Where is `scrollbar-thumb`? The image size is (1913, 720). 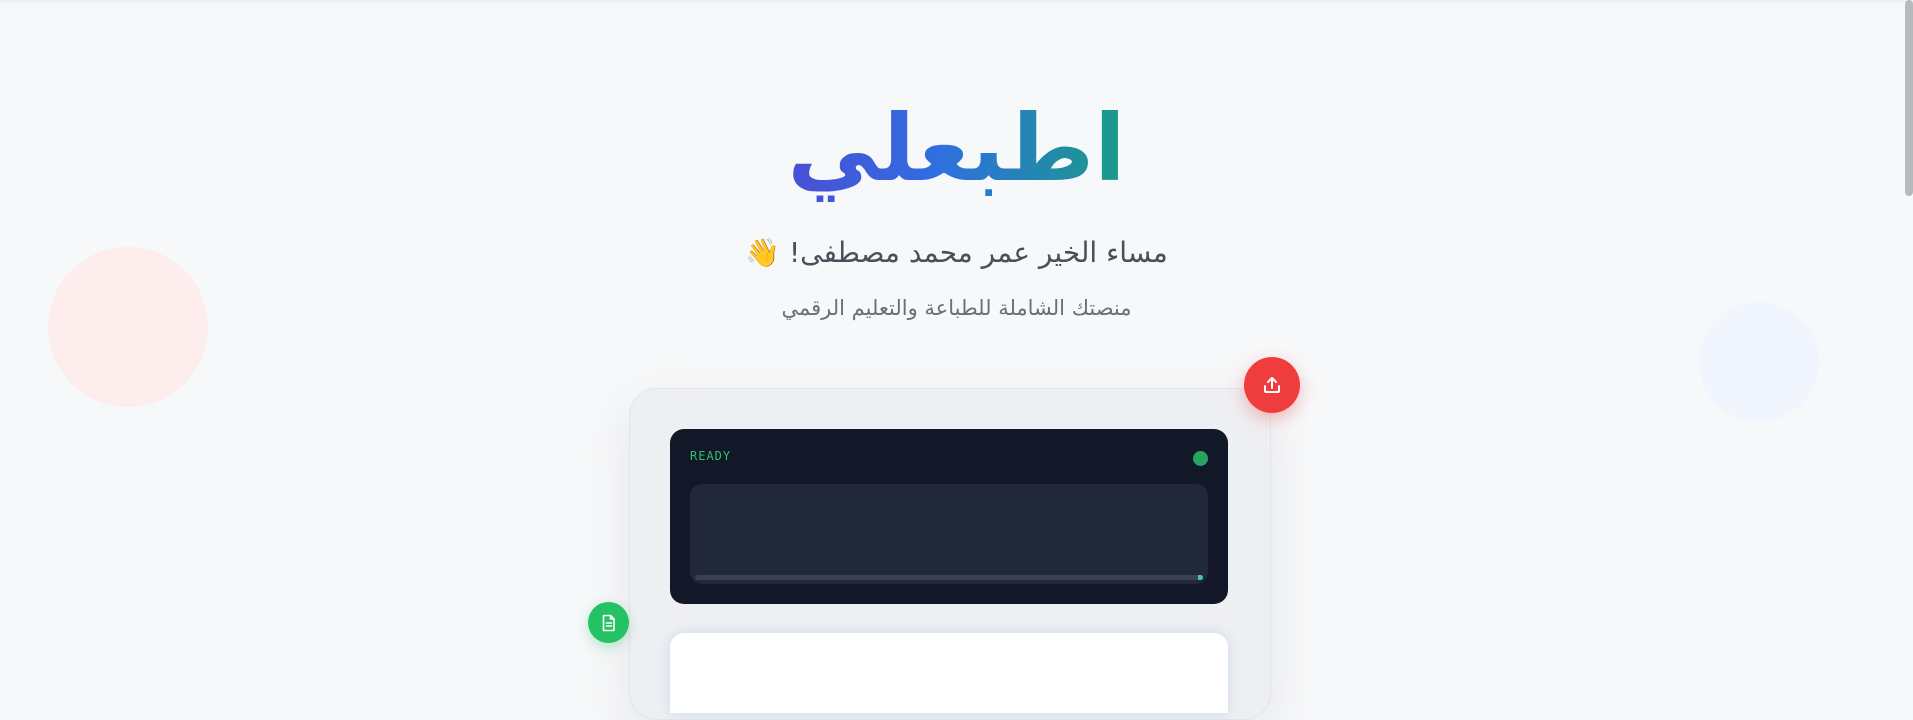
scrollbar-thumb is located at coordinates (1909, 98).